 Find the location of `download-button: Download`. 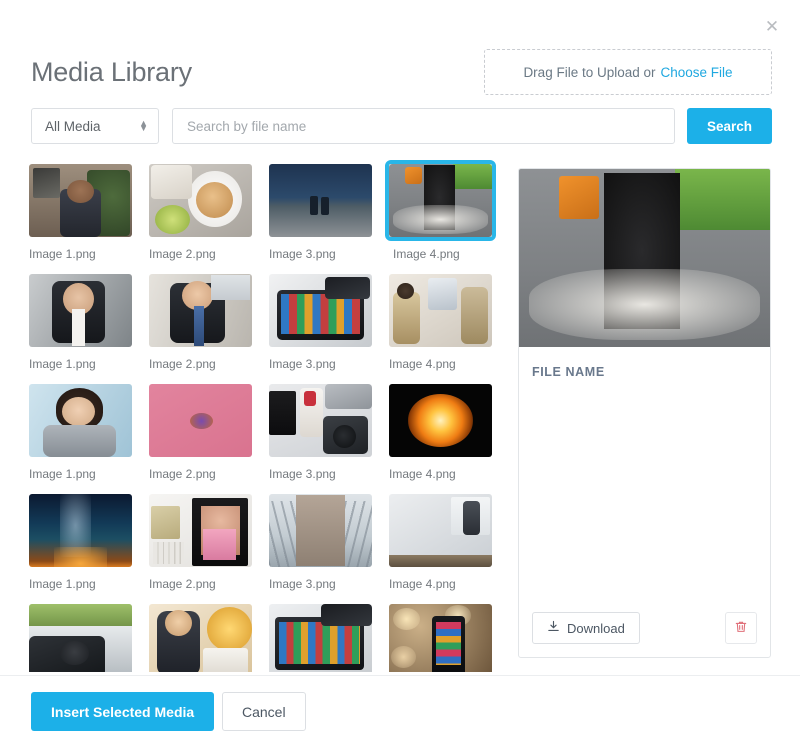

download-button: Download is located at coordinates (586, 628).